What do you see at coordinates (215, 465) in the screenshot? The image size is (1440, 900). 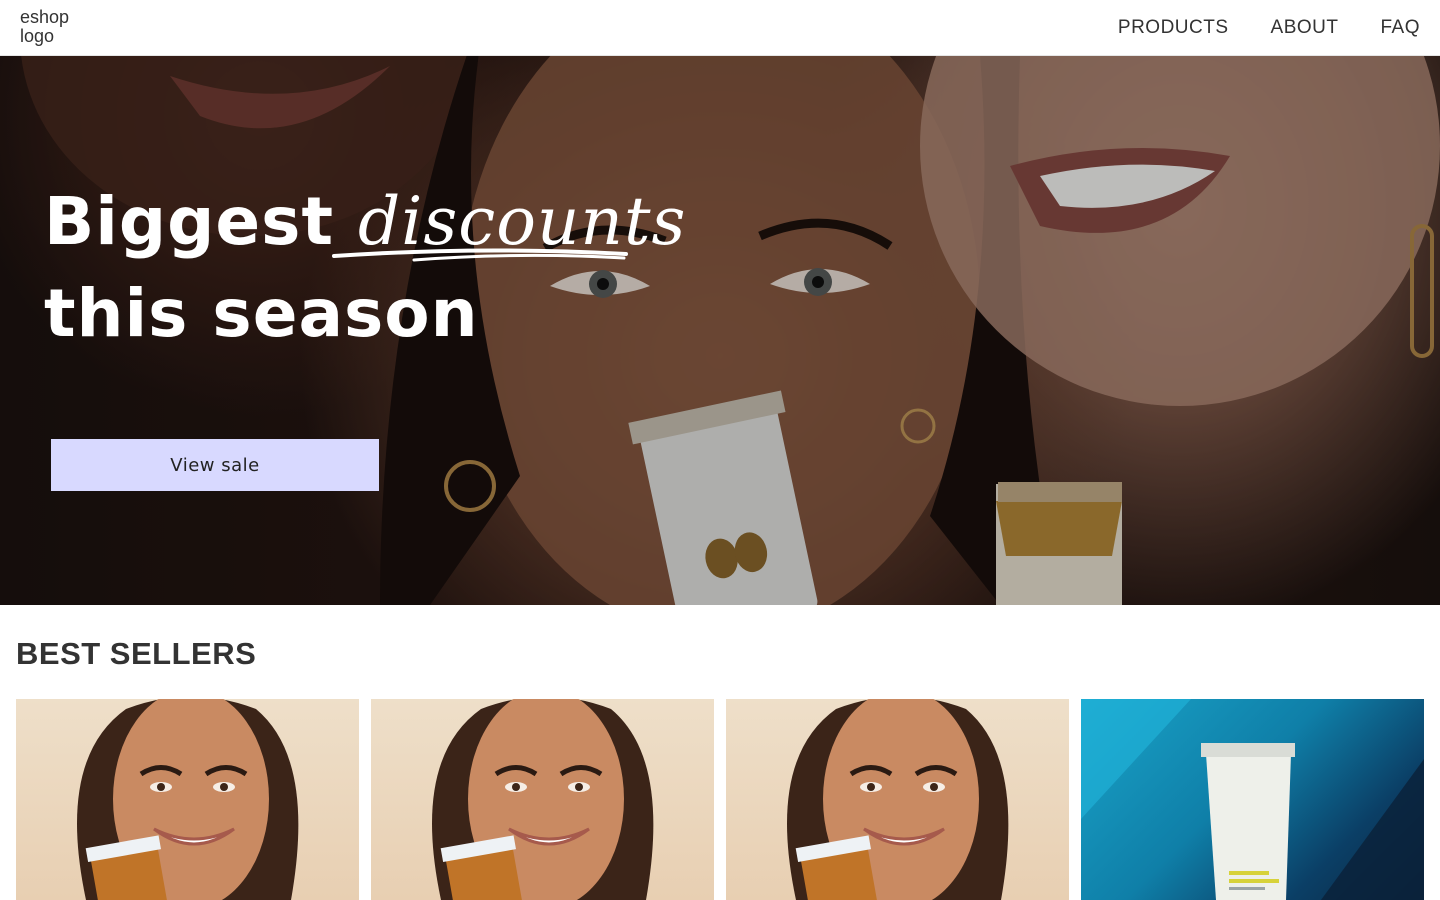 I see `view-sale-button: View sale` at bounding box center [215, 465].